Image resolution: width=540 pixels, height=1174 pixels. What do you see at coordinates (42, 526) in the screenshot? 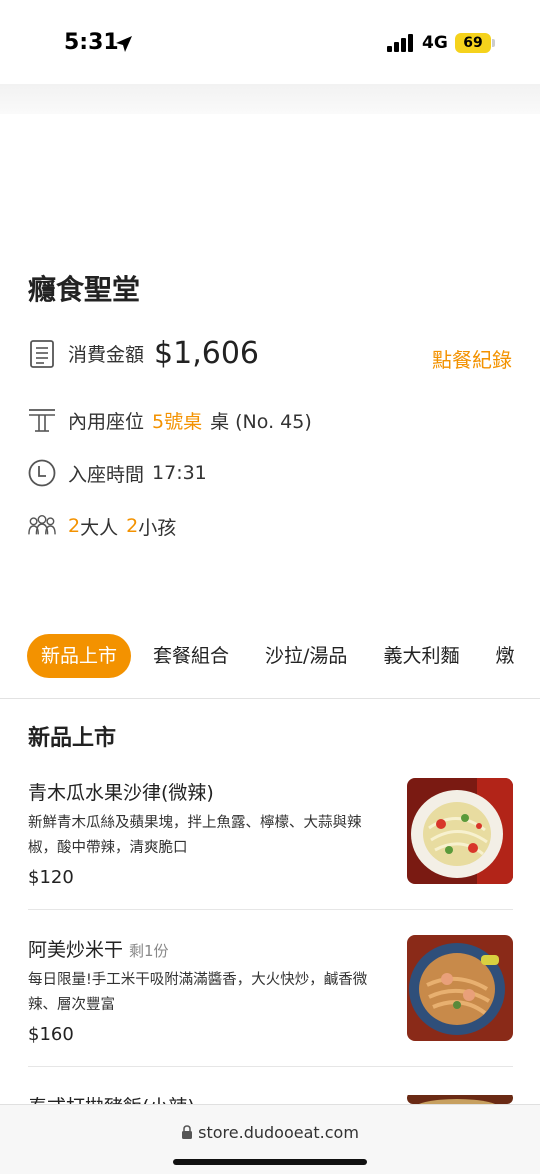
I see `people-icon` at bounding box center [42, 526].